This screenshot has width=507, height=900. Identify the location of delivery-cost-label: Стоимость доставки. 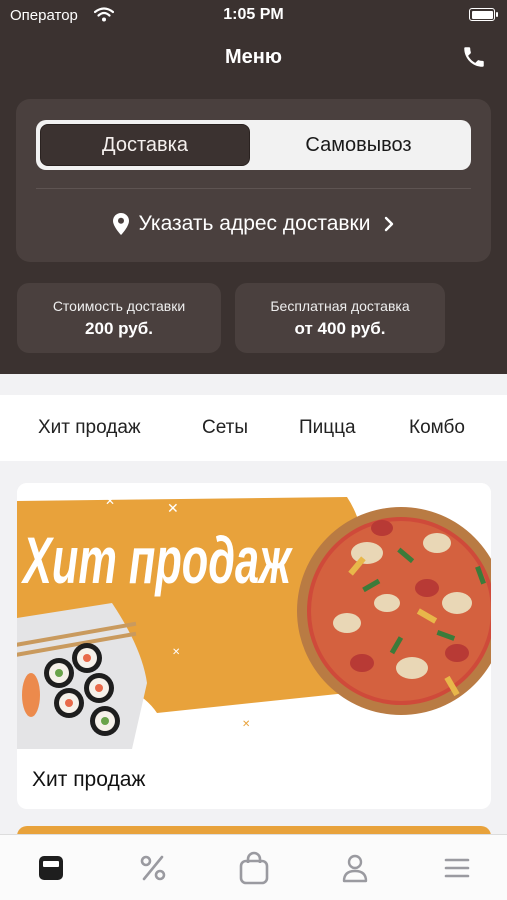
(119, 306).